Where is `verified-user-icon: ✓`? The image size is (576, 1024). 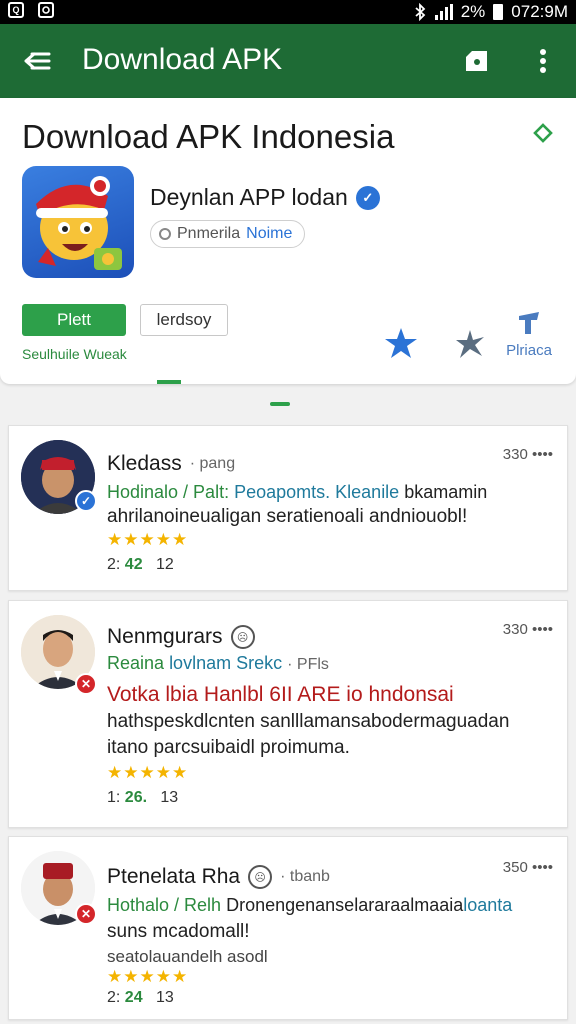 verified-user-icon: ✓ is located at coordinates (86, 501).